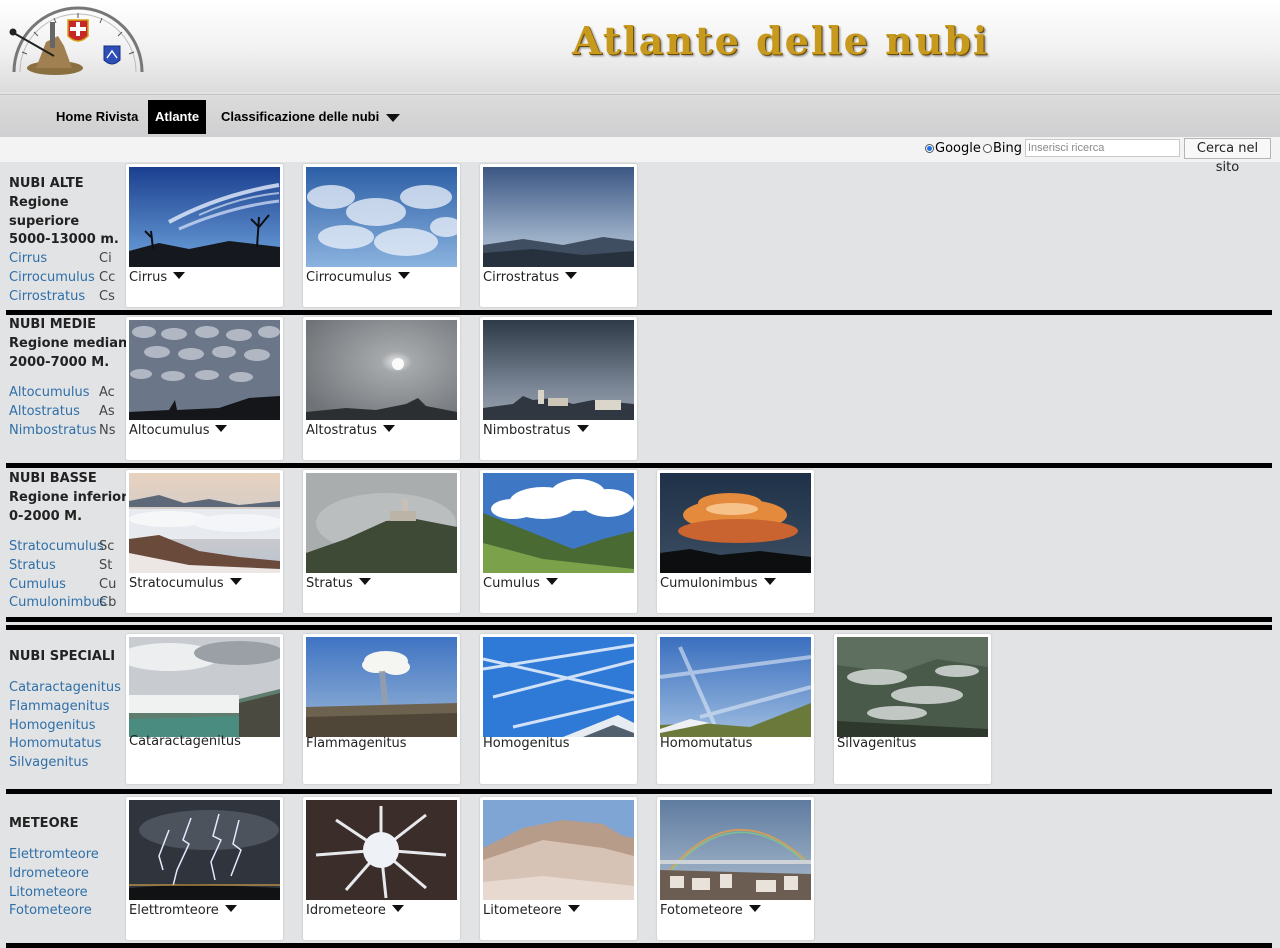 The image size is (1280, 948). I want to click on list-item: Litometeore, so click(64, 893).